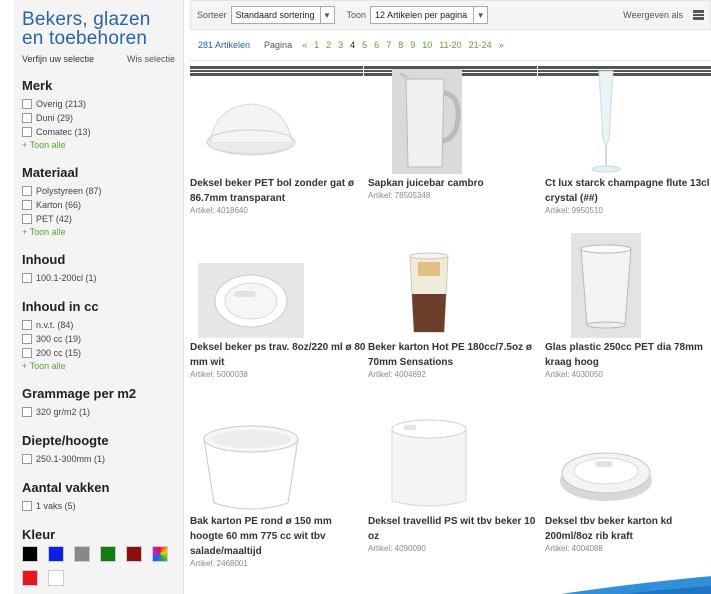 The width and height of the screenshot is (711, 594). I want to click on product-name: Sapkan juicebar cambro, so click(456, 183).